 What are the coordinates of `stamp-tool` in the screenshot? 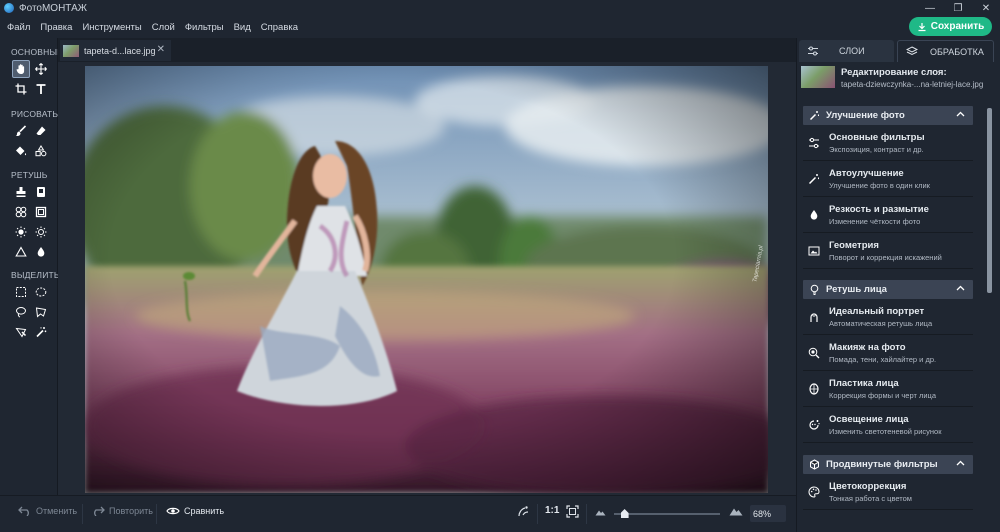 It's located at (21, 192).